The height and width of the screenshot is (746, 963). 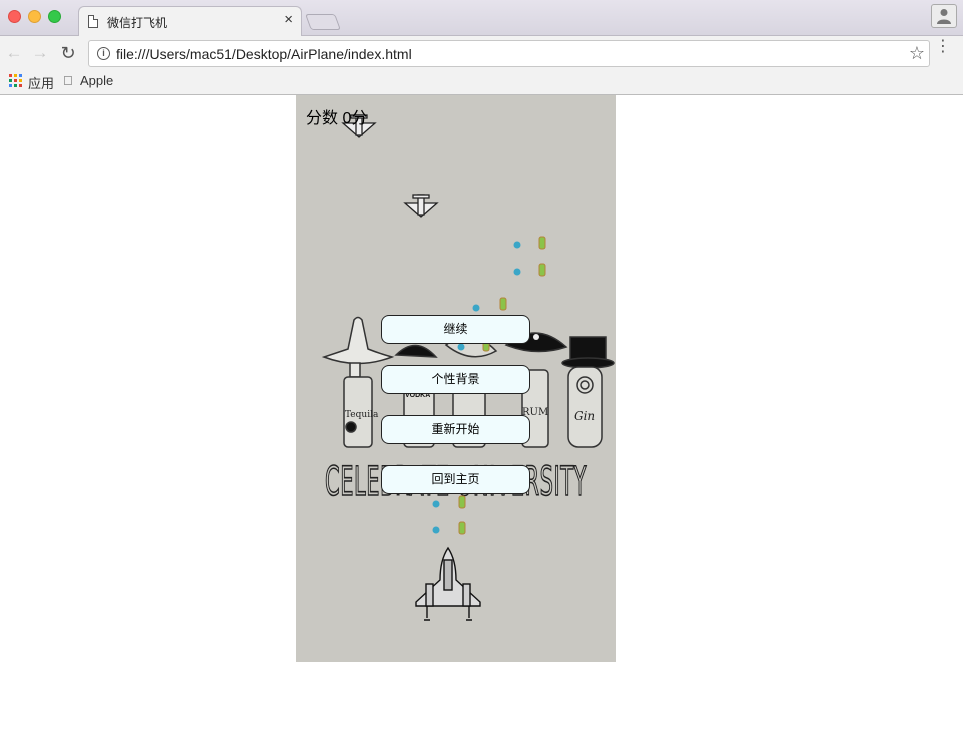 What do you see at coordinates (323, 22) in the screenshot?
I see `new-tab-button` at bounding box center [323, 22].